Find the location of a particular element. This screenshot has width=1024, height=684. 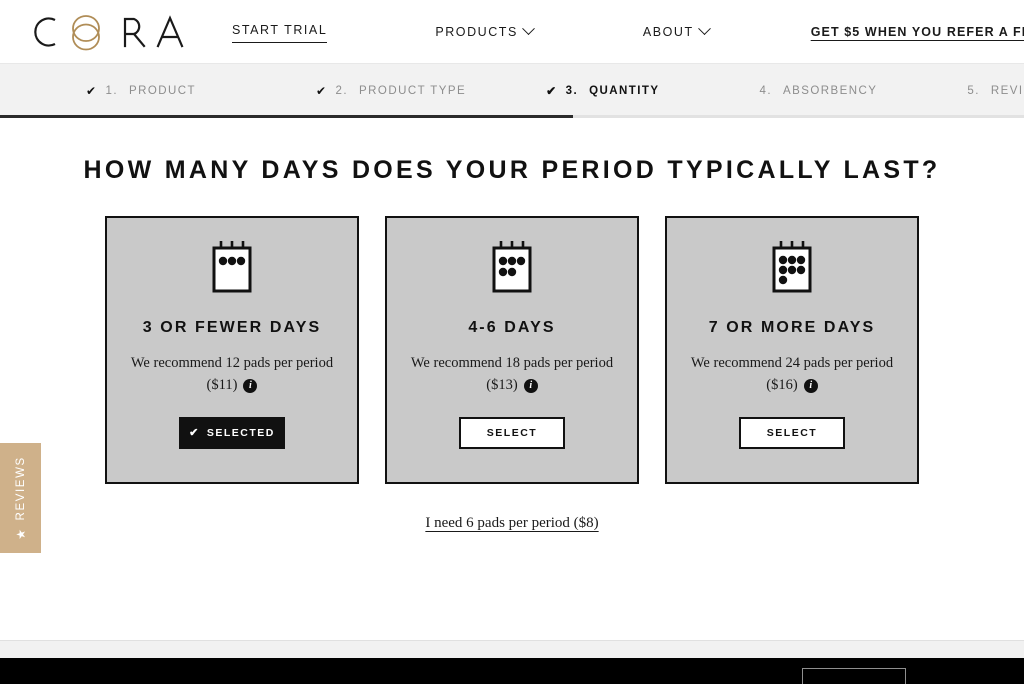

card-recommendation: We recommend 18 pads per period is located at coordinates (512, 363).